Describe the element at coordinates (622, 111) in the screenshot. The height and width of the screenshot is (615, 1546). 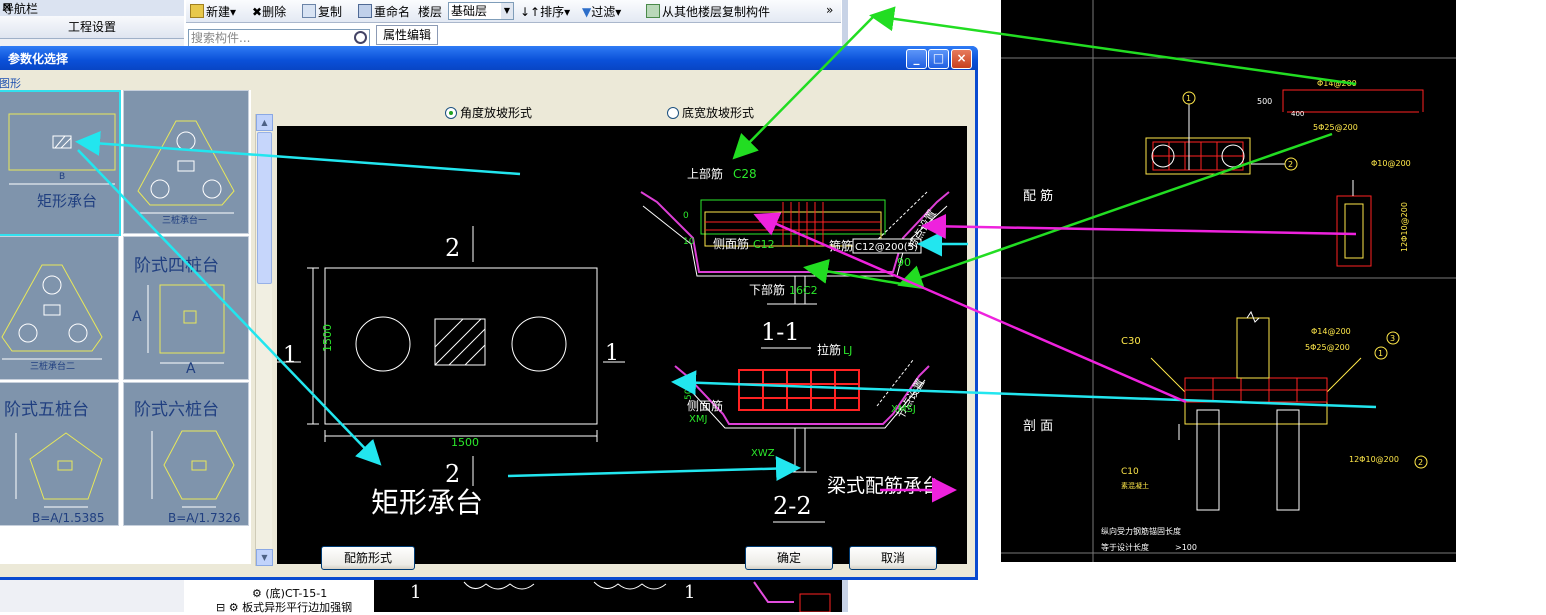
I see `slope-mode-group: 角度放坡形式 底宽放坡形式` at that location.